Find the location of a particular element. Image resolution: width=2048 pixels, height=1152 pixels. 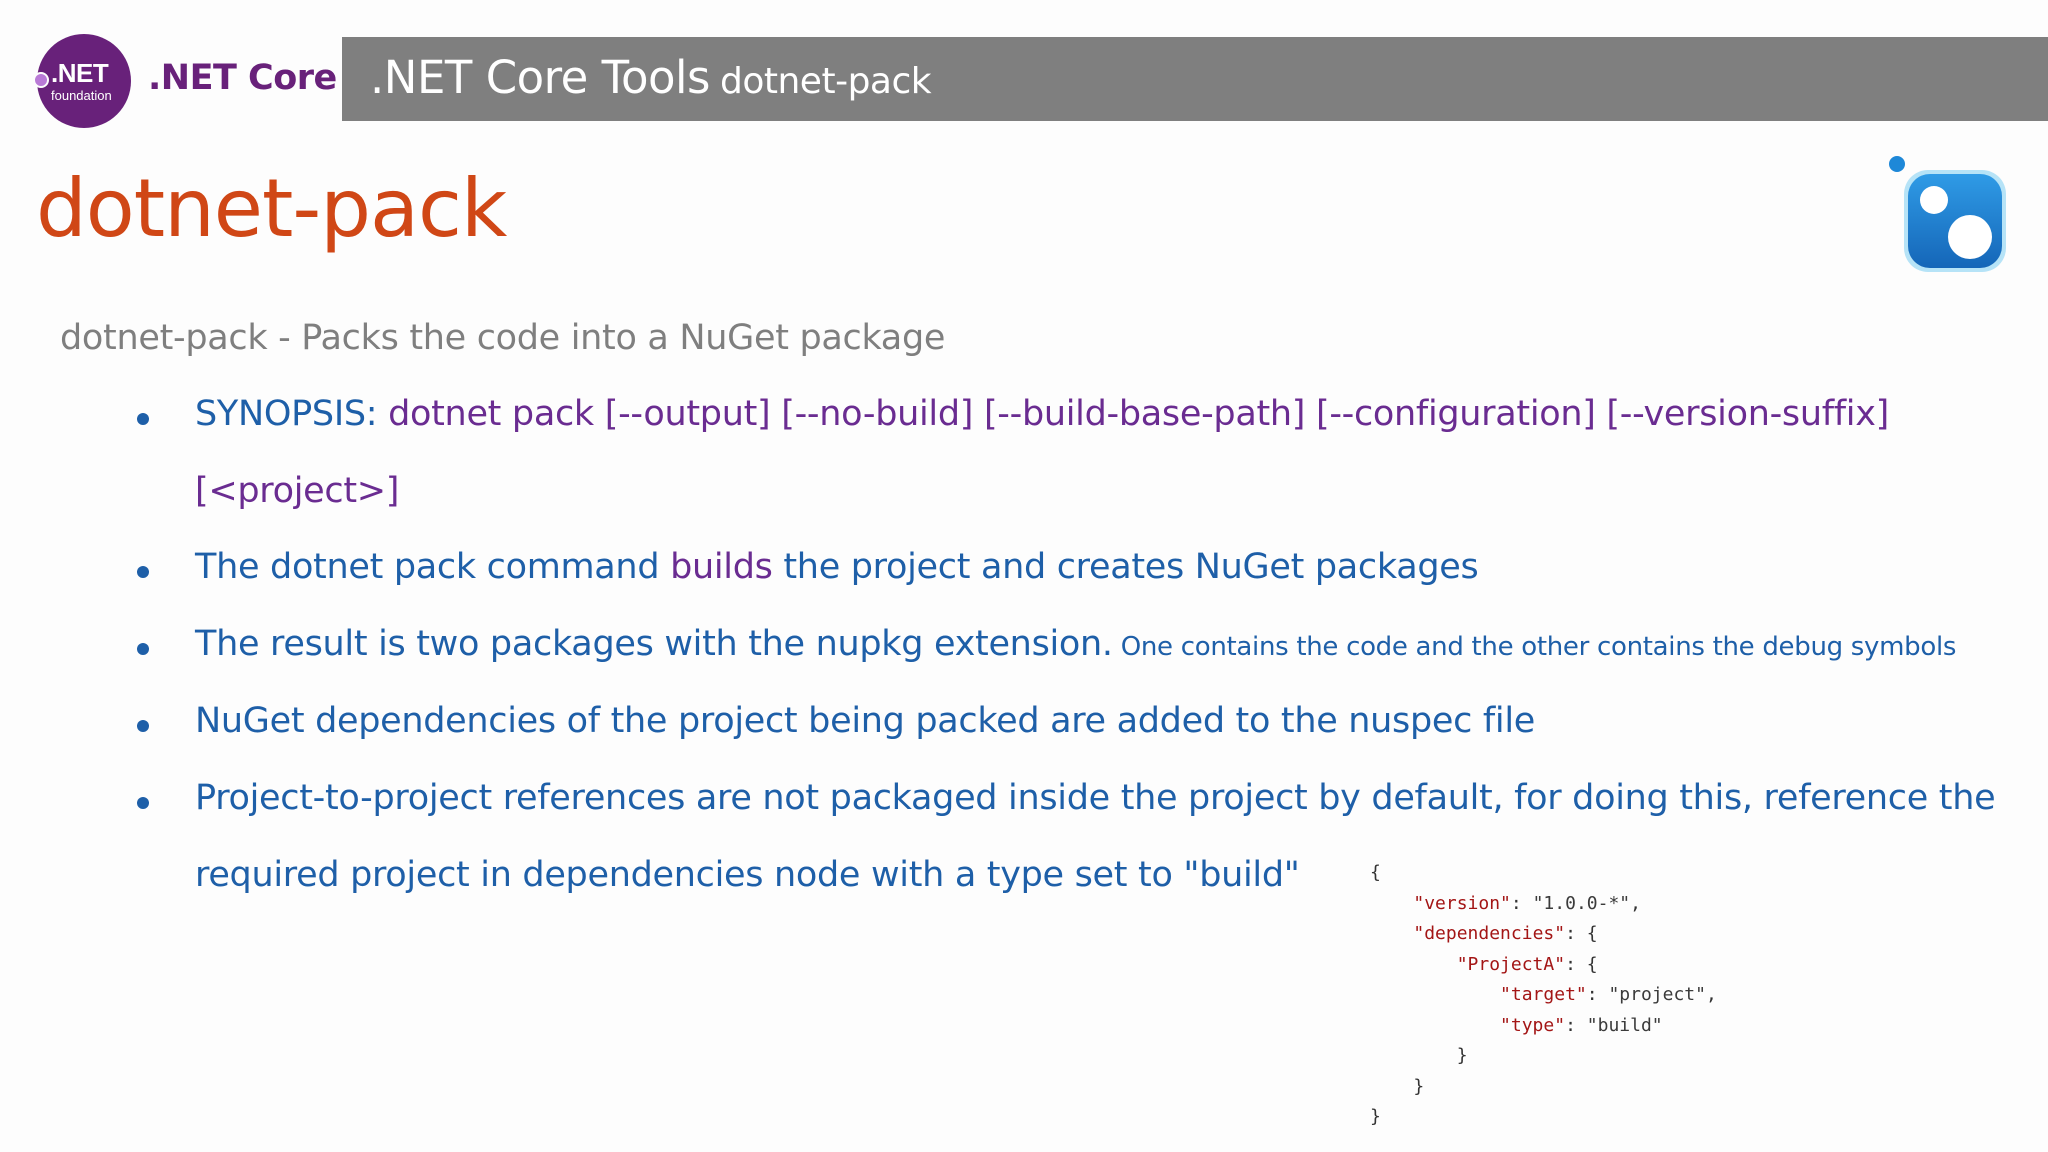

synopsis-command-continued: [<project>] is located at coordinates (297, 491).